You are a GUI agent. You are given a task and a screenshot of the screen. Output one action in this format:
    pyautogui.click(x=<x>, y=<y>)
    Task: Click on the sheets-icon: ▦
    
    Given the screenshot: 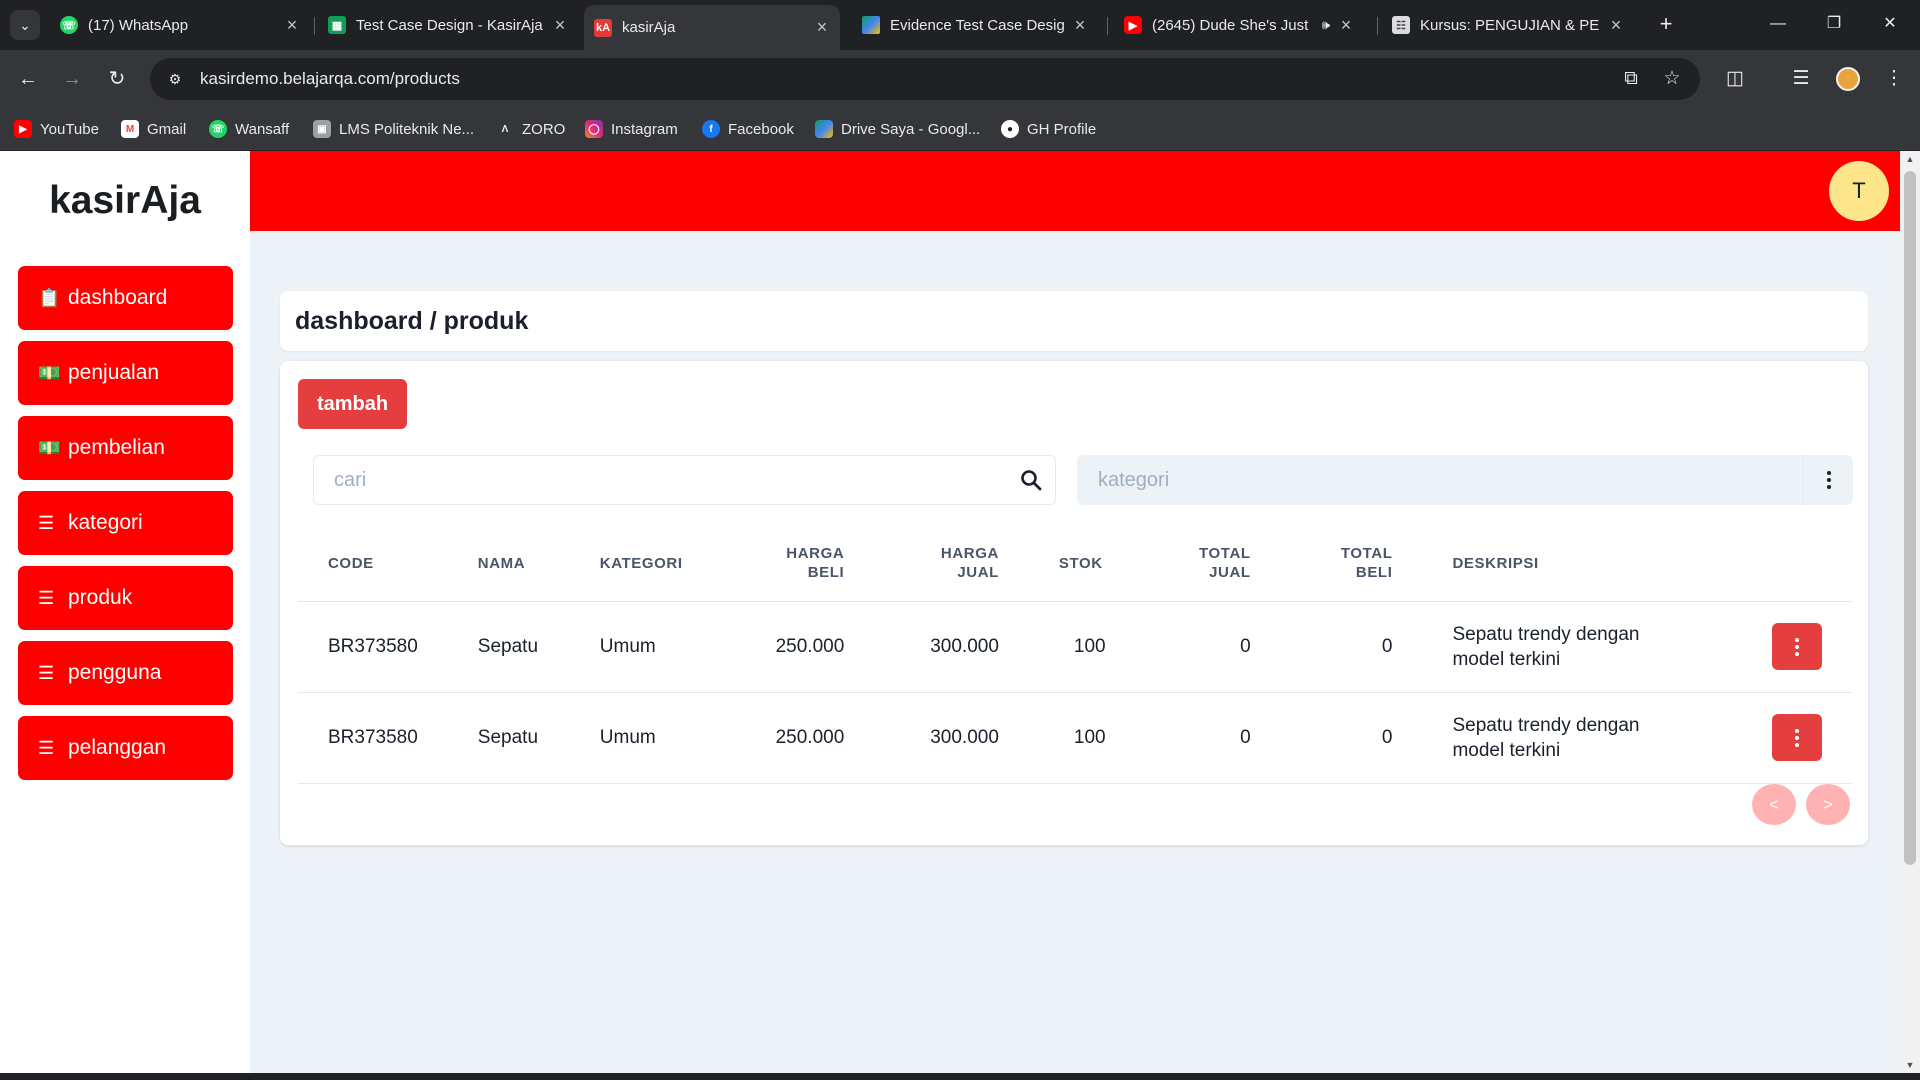 What is the action you would take?
    pyautogui.click(x=337, y=25)
    